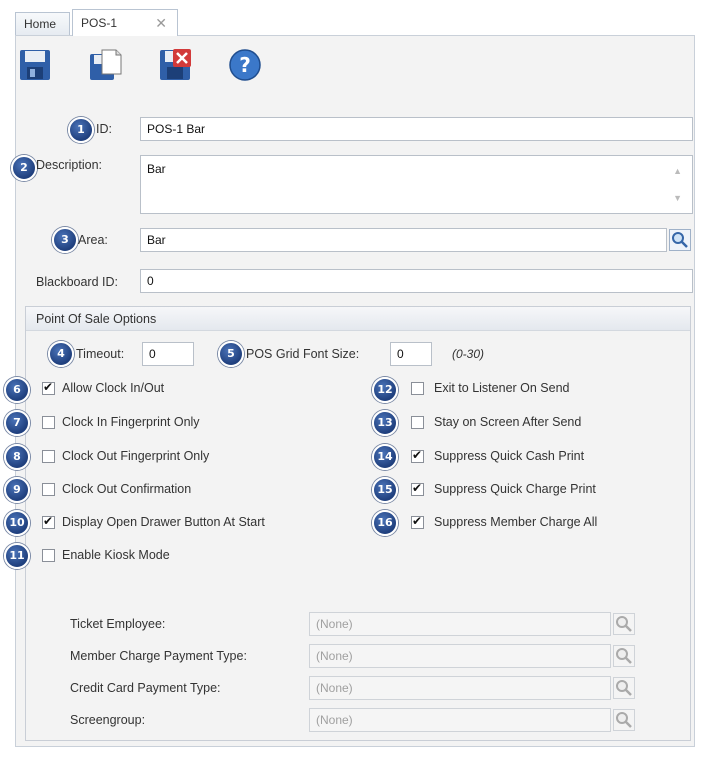  What do you see at coordinates (48, 521) in the screenshot?
I see `display-open-drawer-checkbox` at bounding box center [48, 521].